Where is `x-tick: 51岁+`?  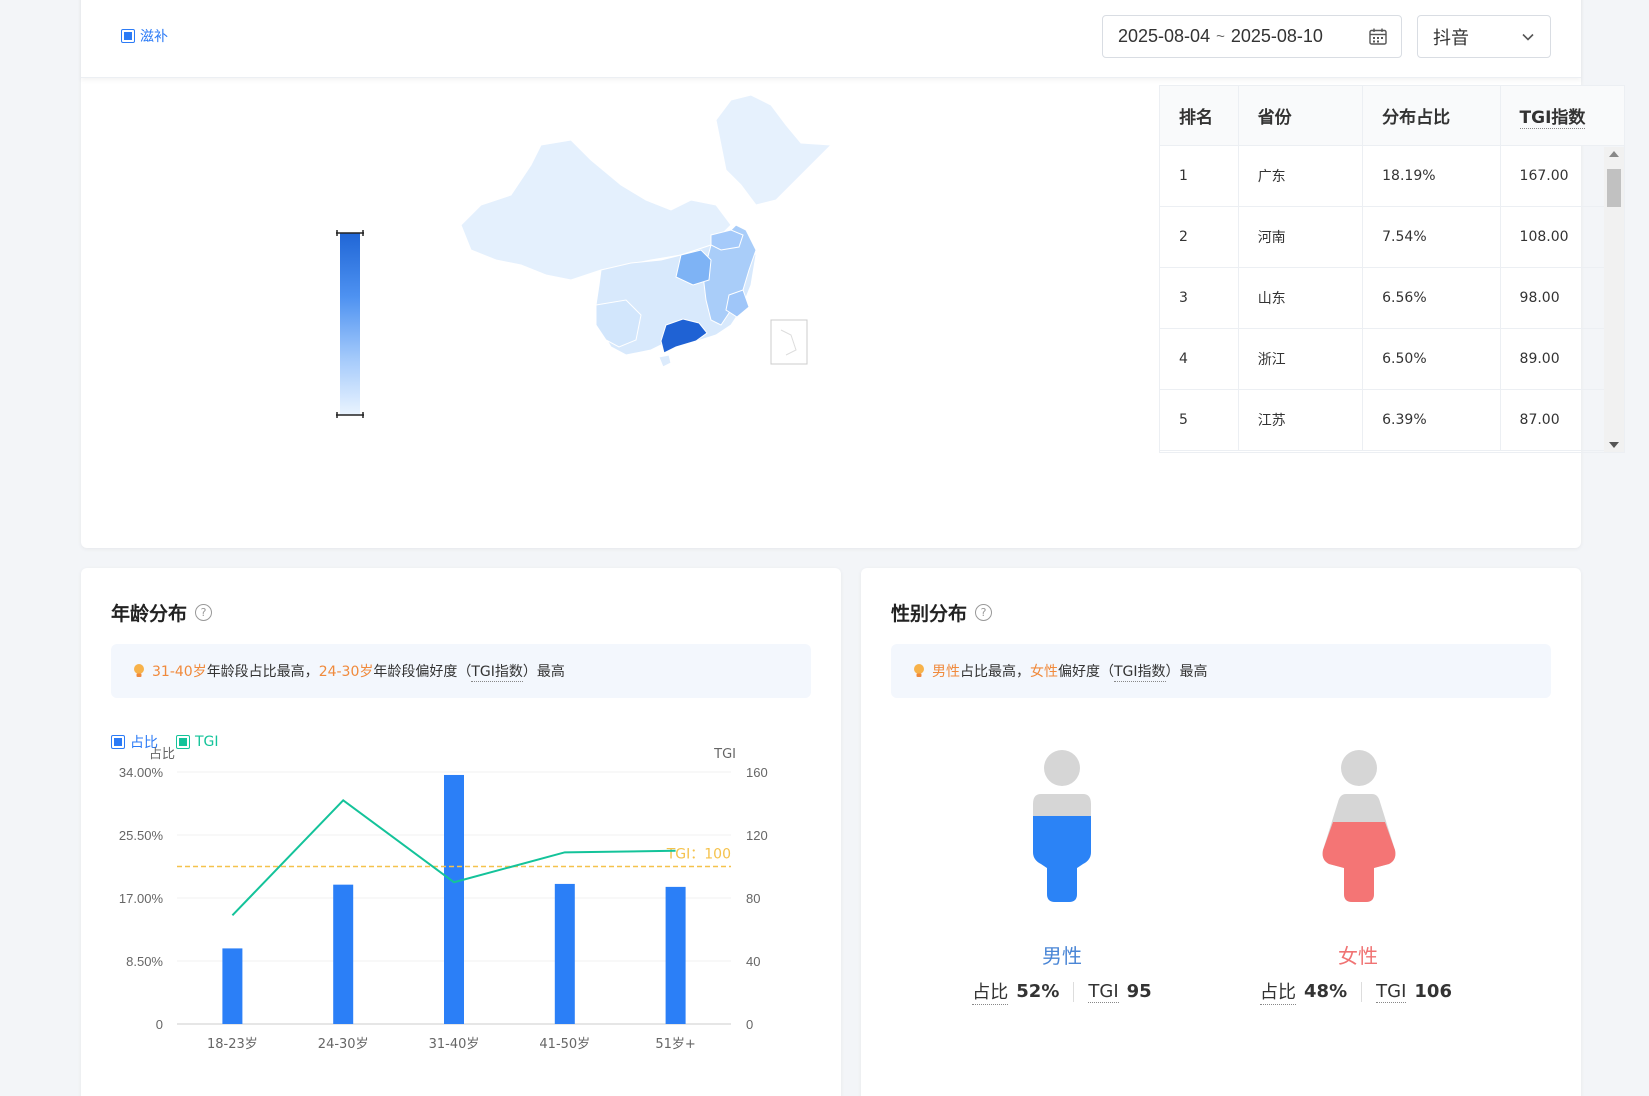 x-tick: 51岁+ is located at coordinates (675, 1044).